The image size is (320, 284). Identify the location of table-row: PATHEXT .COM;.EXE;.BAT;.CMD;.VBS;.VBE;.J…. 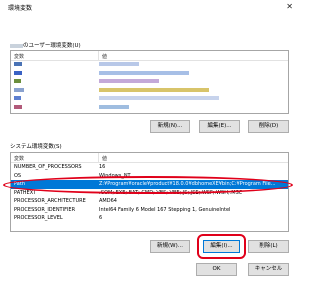
(149, 193).